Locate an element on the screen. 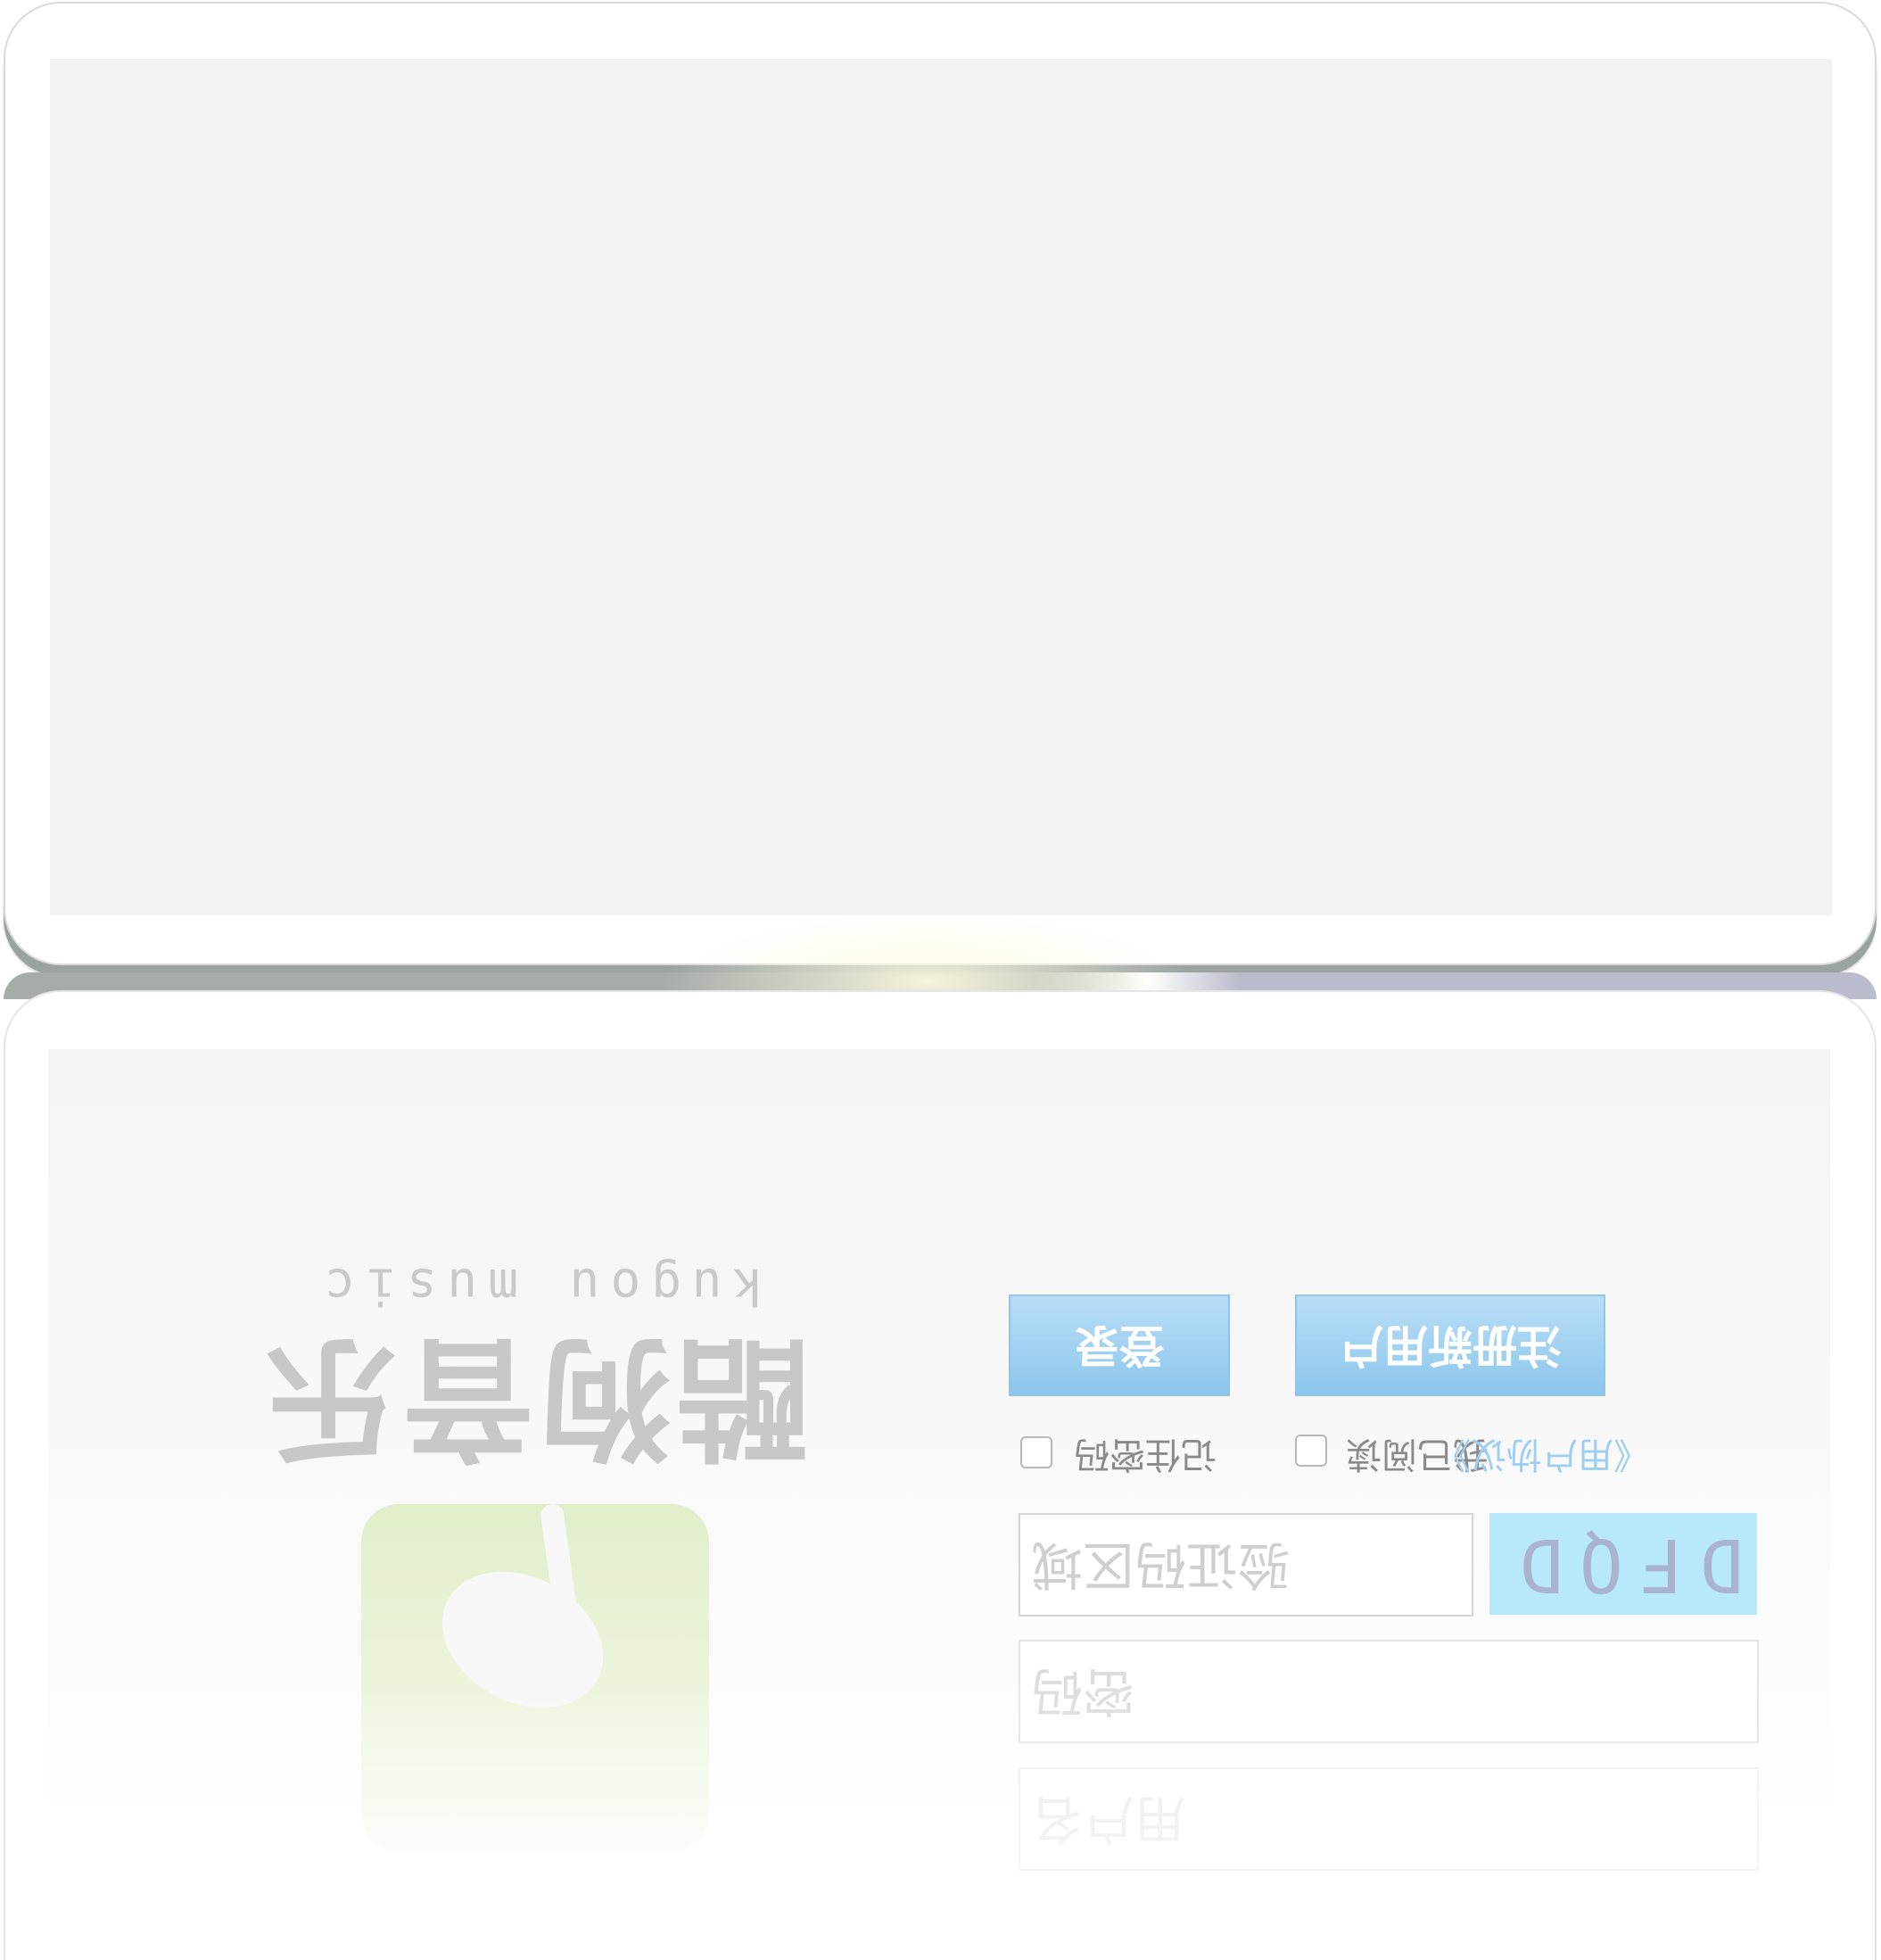 This screenshot has height=1960, width=1881. password-input: 密码 is located at coordinates (1389, 1691).